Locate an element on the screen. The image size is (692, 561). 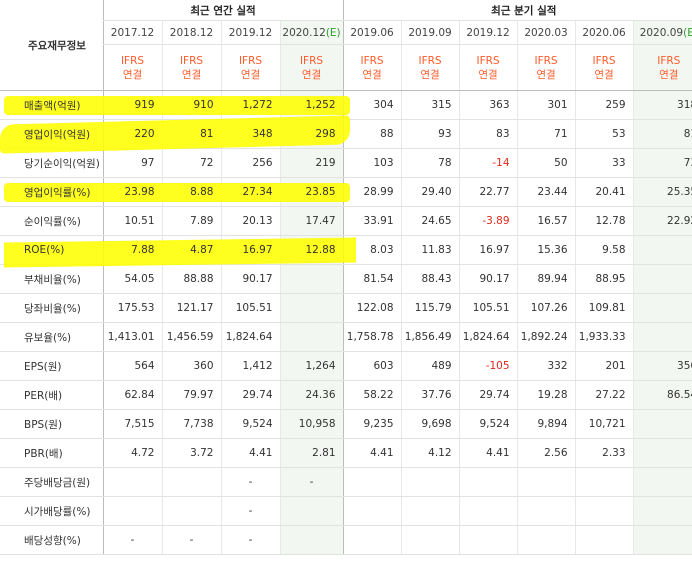
value-cell: 86.54 is located at coordinates (662, 395).